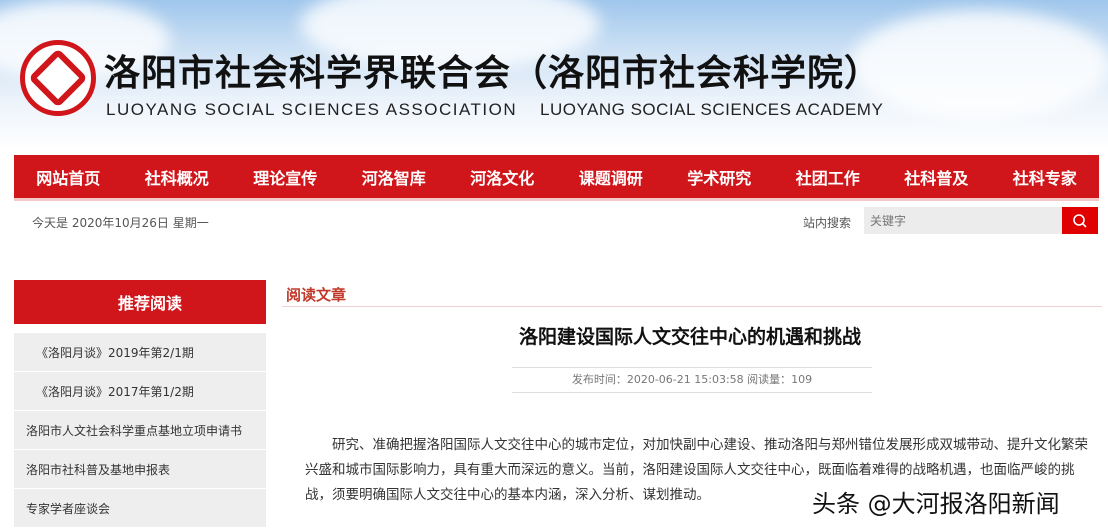 The image size is (1108, 528). What do you see at coordinates (140, 391) in the screenshot?
I see `list-item: 《洛阳月谈》2017年第1/2期` at bounding box center [140, 391].